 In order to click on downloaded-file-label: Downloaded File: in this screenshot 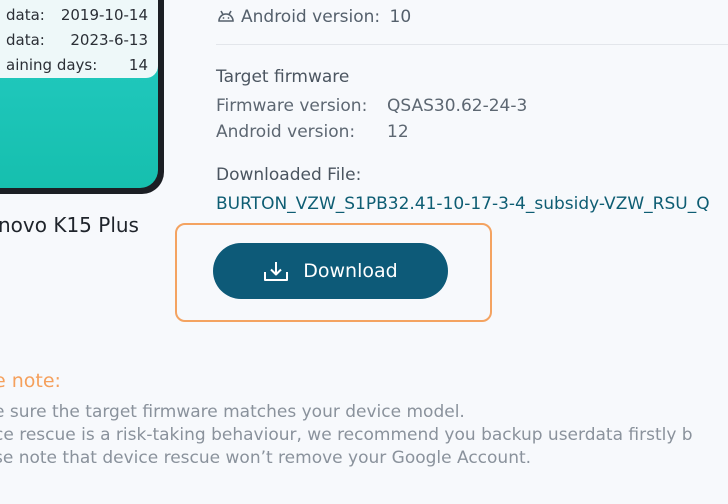, I will do `click(289, 175)`.